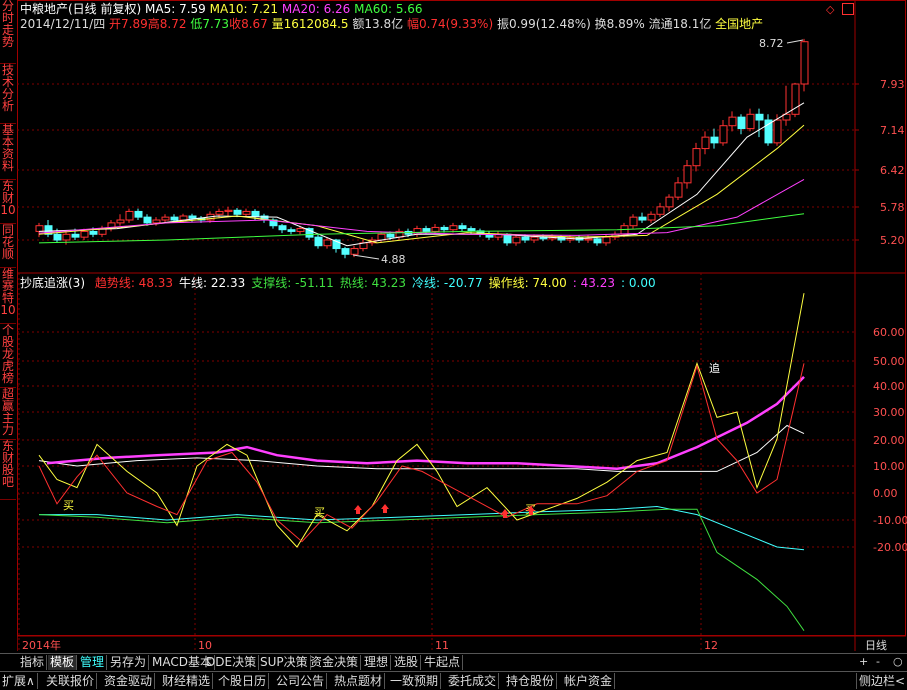 The image size is (907, 690). I want to click on indicator-tab-9: 理想, so click(377, 662).